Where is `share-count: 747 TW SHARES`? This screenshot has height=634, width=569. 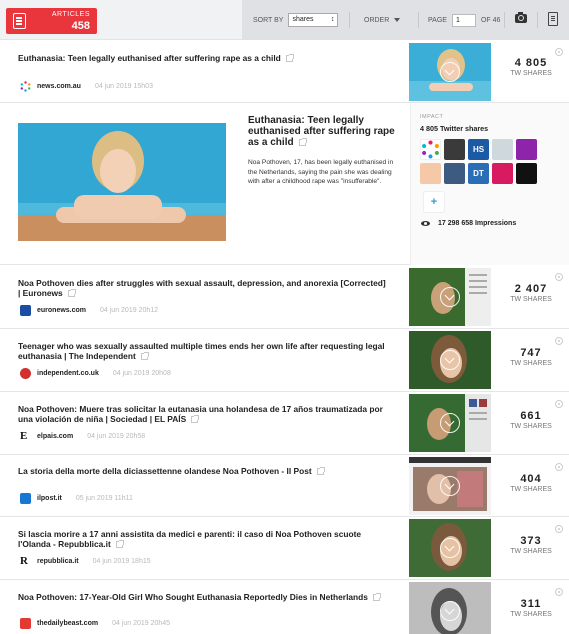
share-count: 747 TW SHARES is located at coordinates (531, 357).